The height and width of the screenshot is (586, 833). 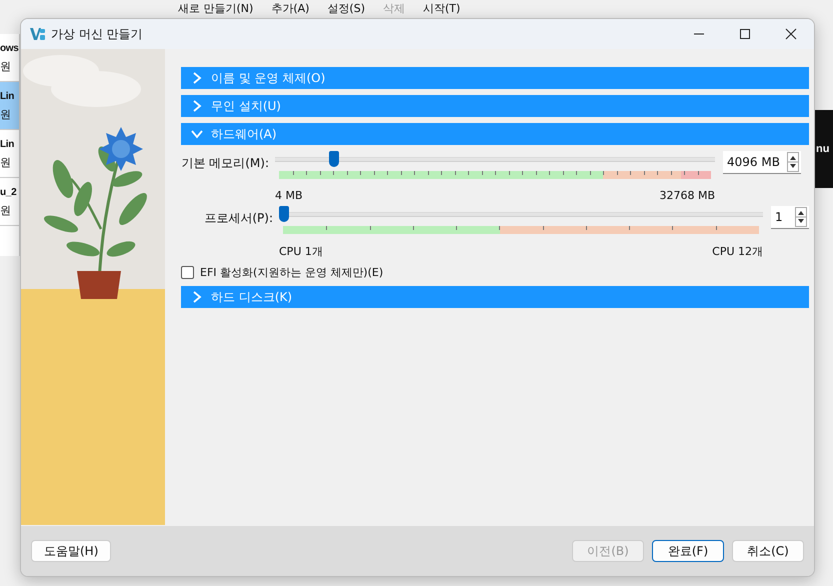 I want to click on checkbox-label: EFI 활성화(지원하는 운영 체제만)(E), so click(x=292, y=272).